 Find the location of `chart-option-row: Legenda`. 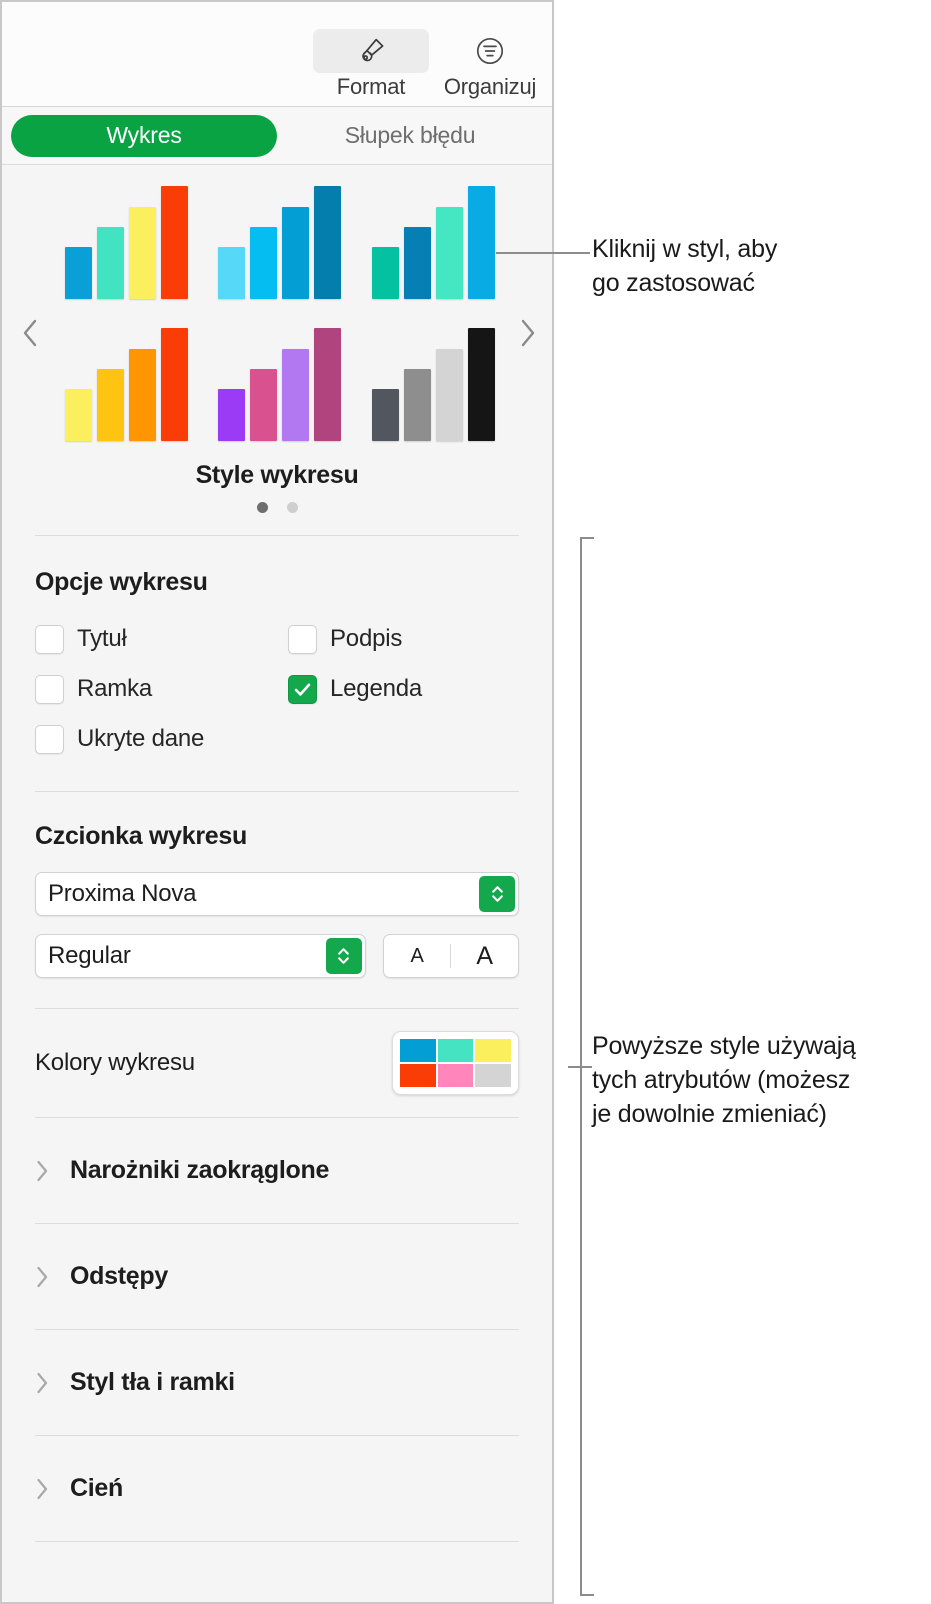

chart-option-row: Legenda is located at coordinates (403, 689).